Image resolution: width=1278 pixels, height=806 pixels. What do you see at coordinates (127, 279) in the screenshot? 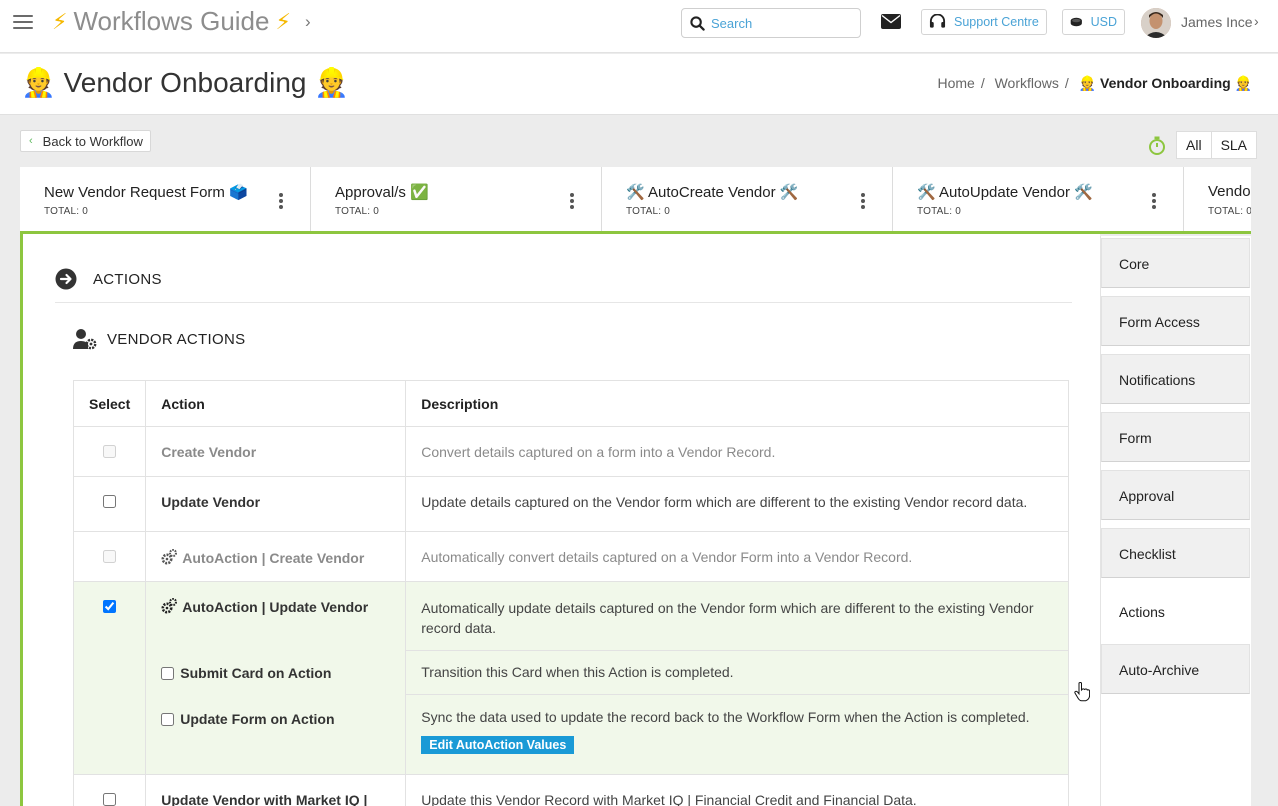
I see `actions-section-title: ACTIONS` at bounding box center [127, 279].